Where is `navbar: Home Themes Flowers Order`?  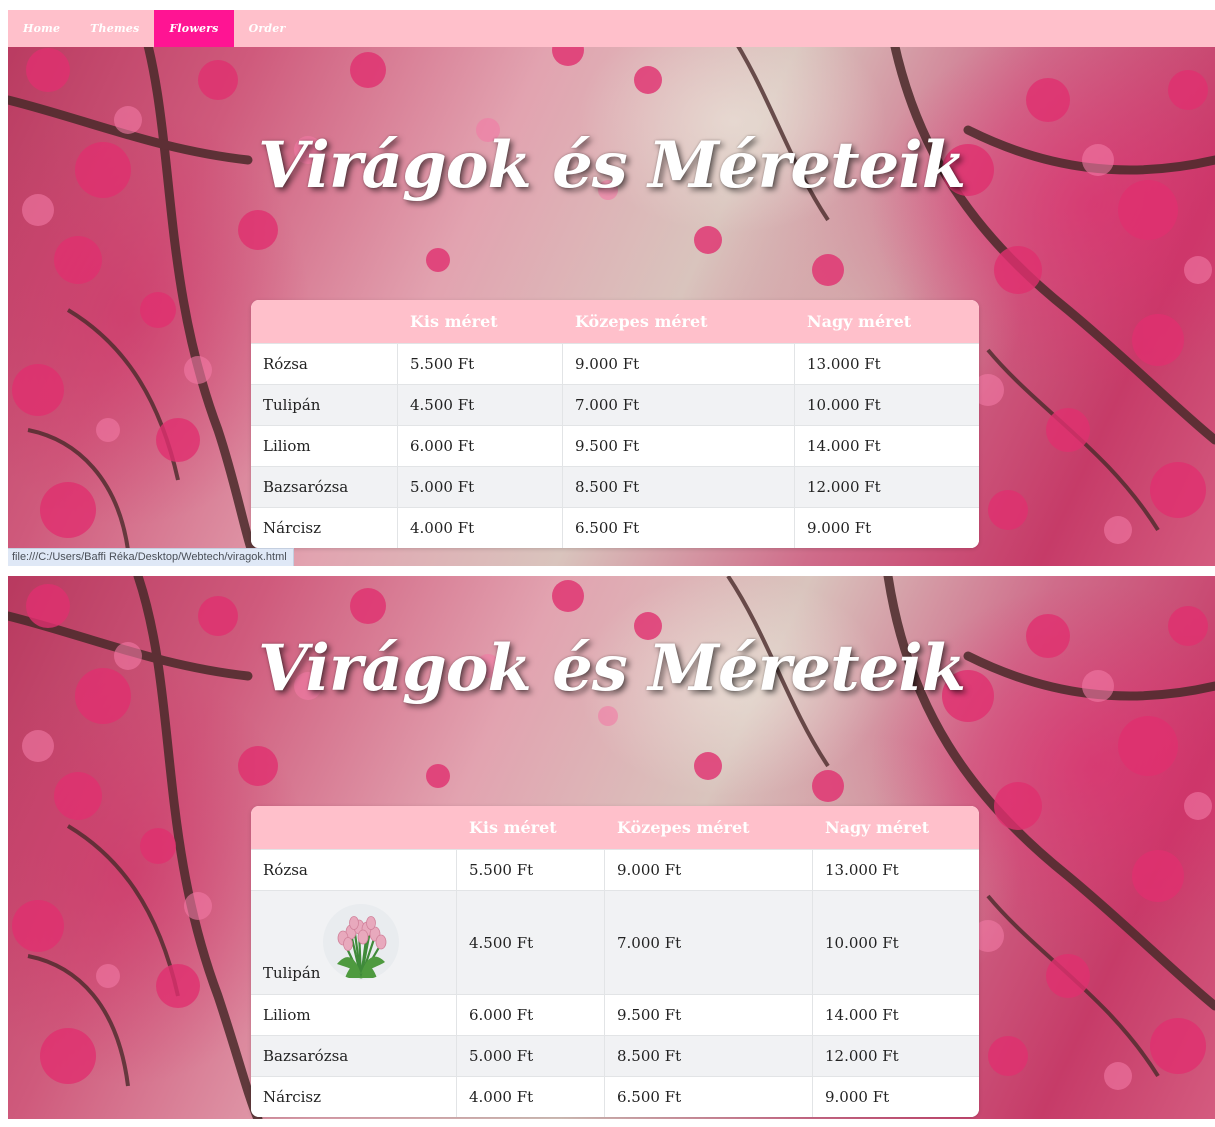
navbar: Home Themes Flowers Order is located at coordinates (611, 28).